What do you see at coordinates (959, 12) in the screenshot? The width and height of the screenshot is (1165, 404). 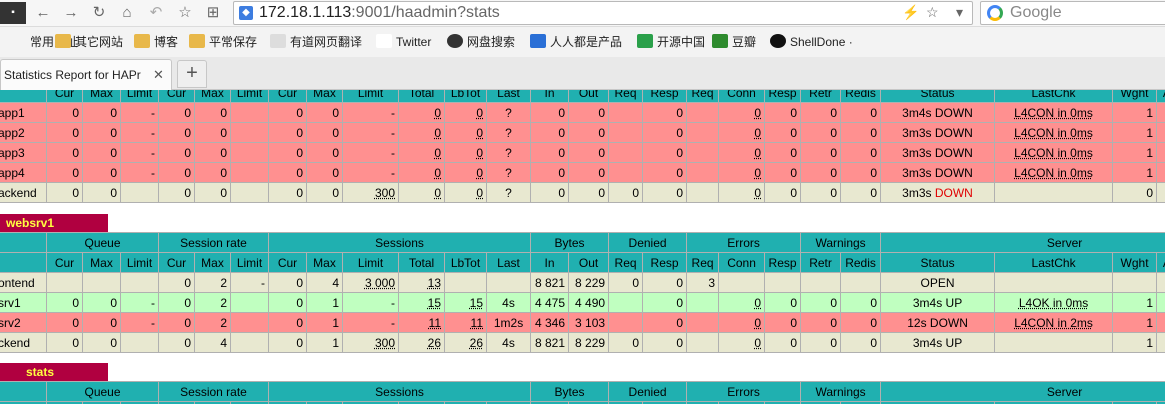 I see `dropdown-icon: ▾` at bounding box center [959, 12].